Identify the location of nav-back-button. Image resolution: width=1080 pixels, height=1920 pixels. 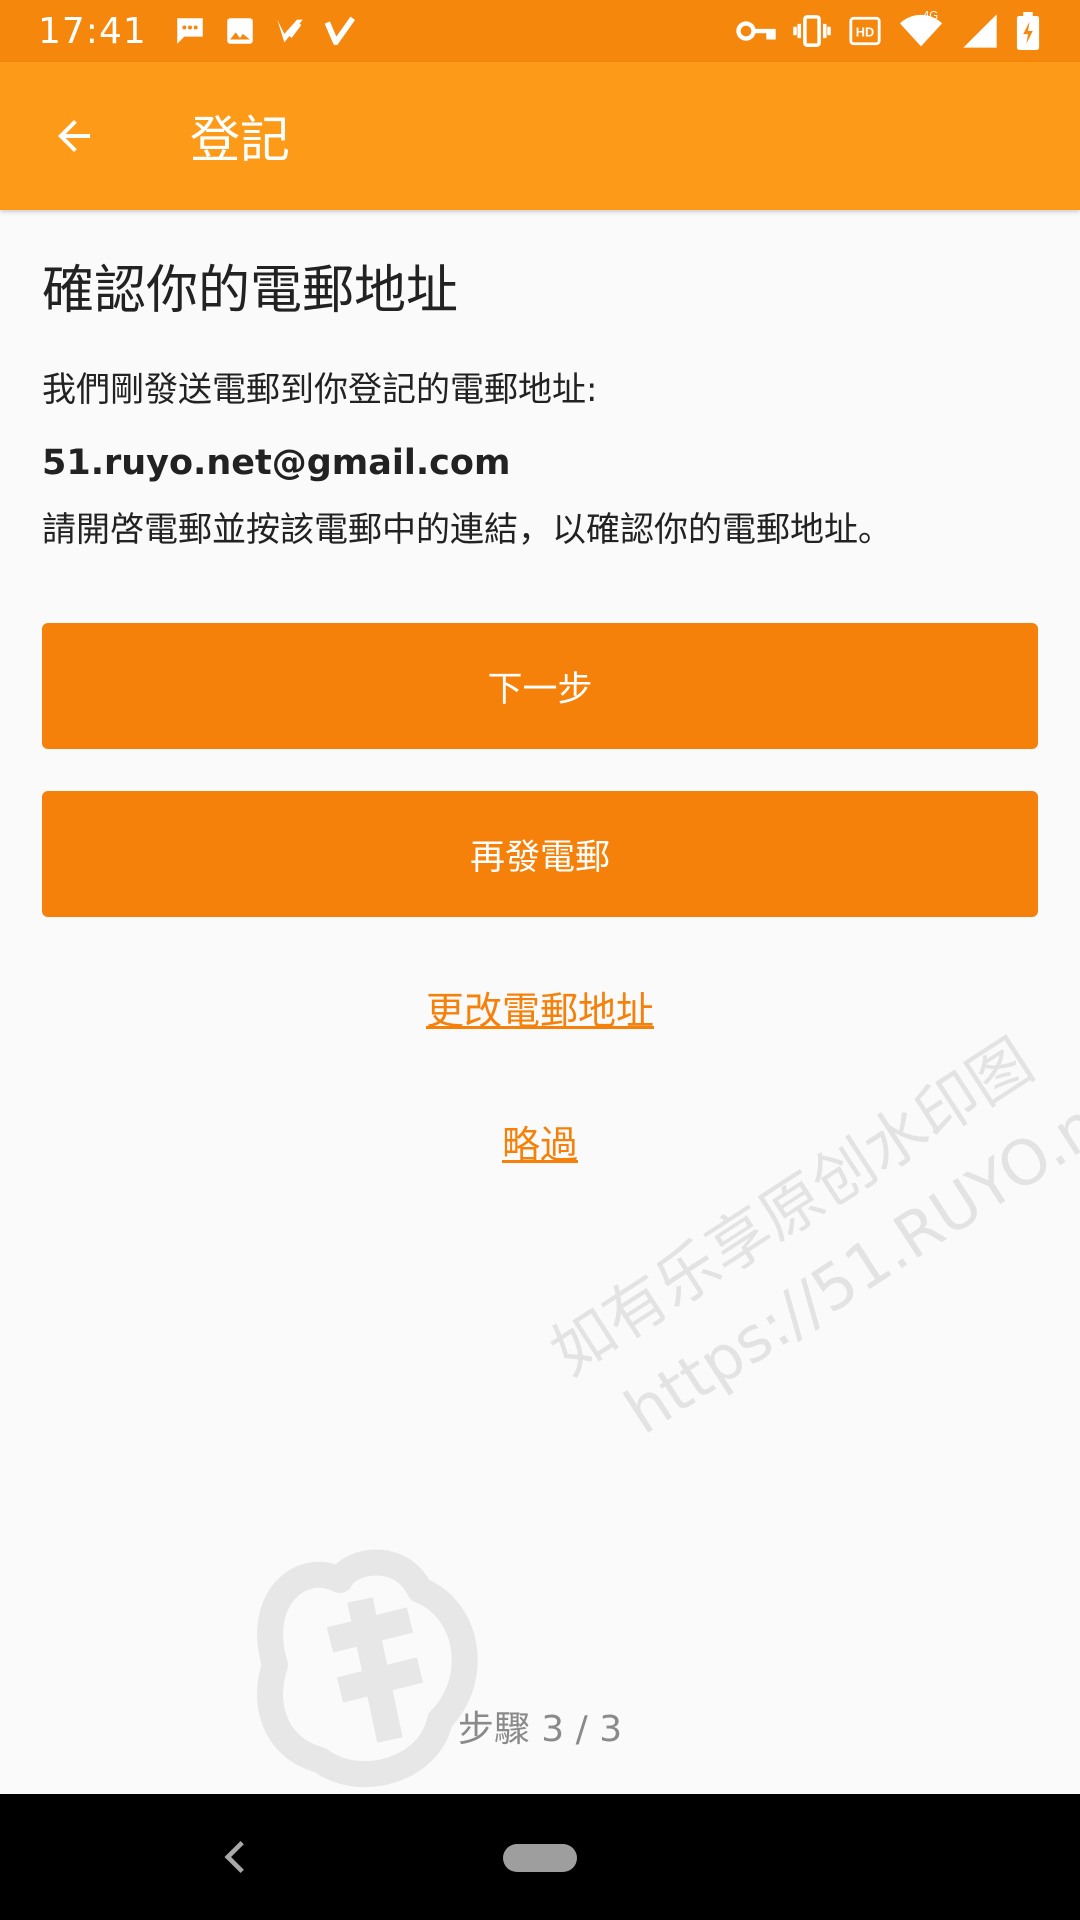
(235, 1857).